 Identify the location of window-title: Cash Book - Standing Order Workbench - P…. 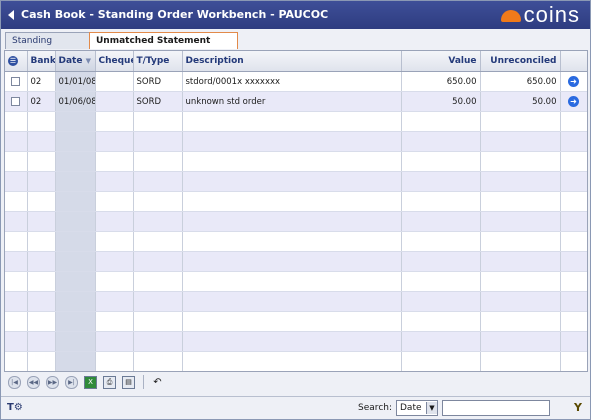
(175, 14).